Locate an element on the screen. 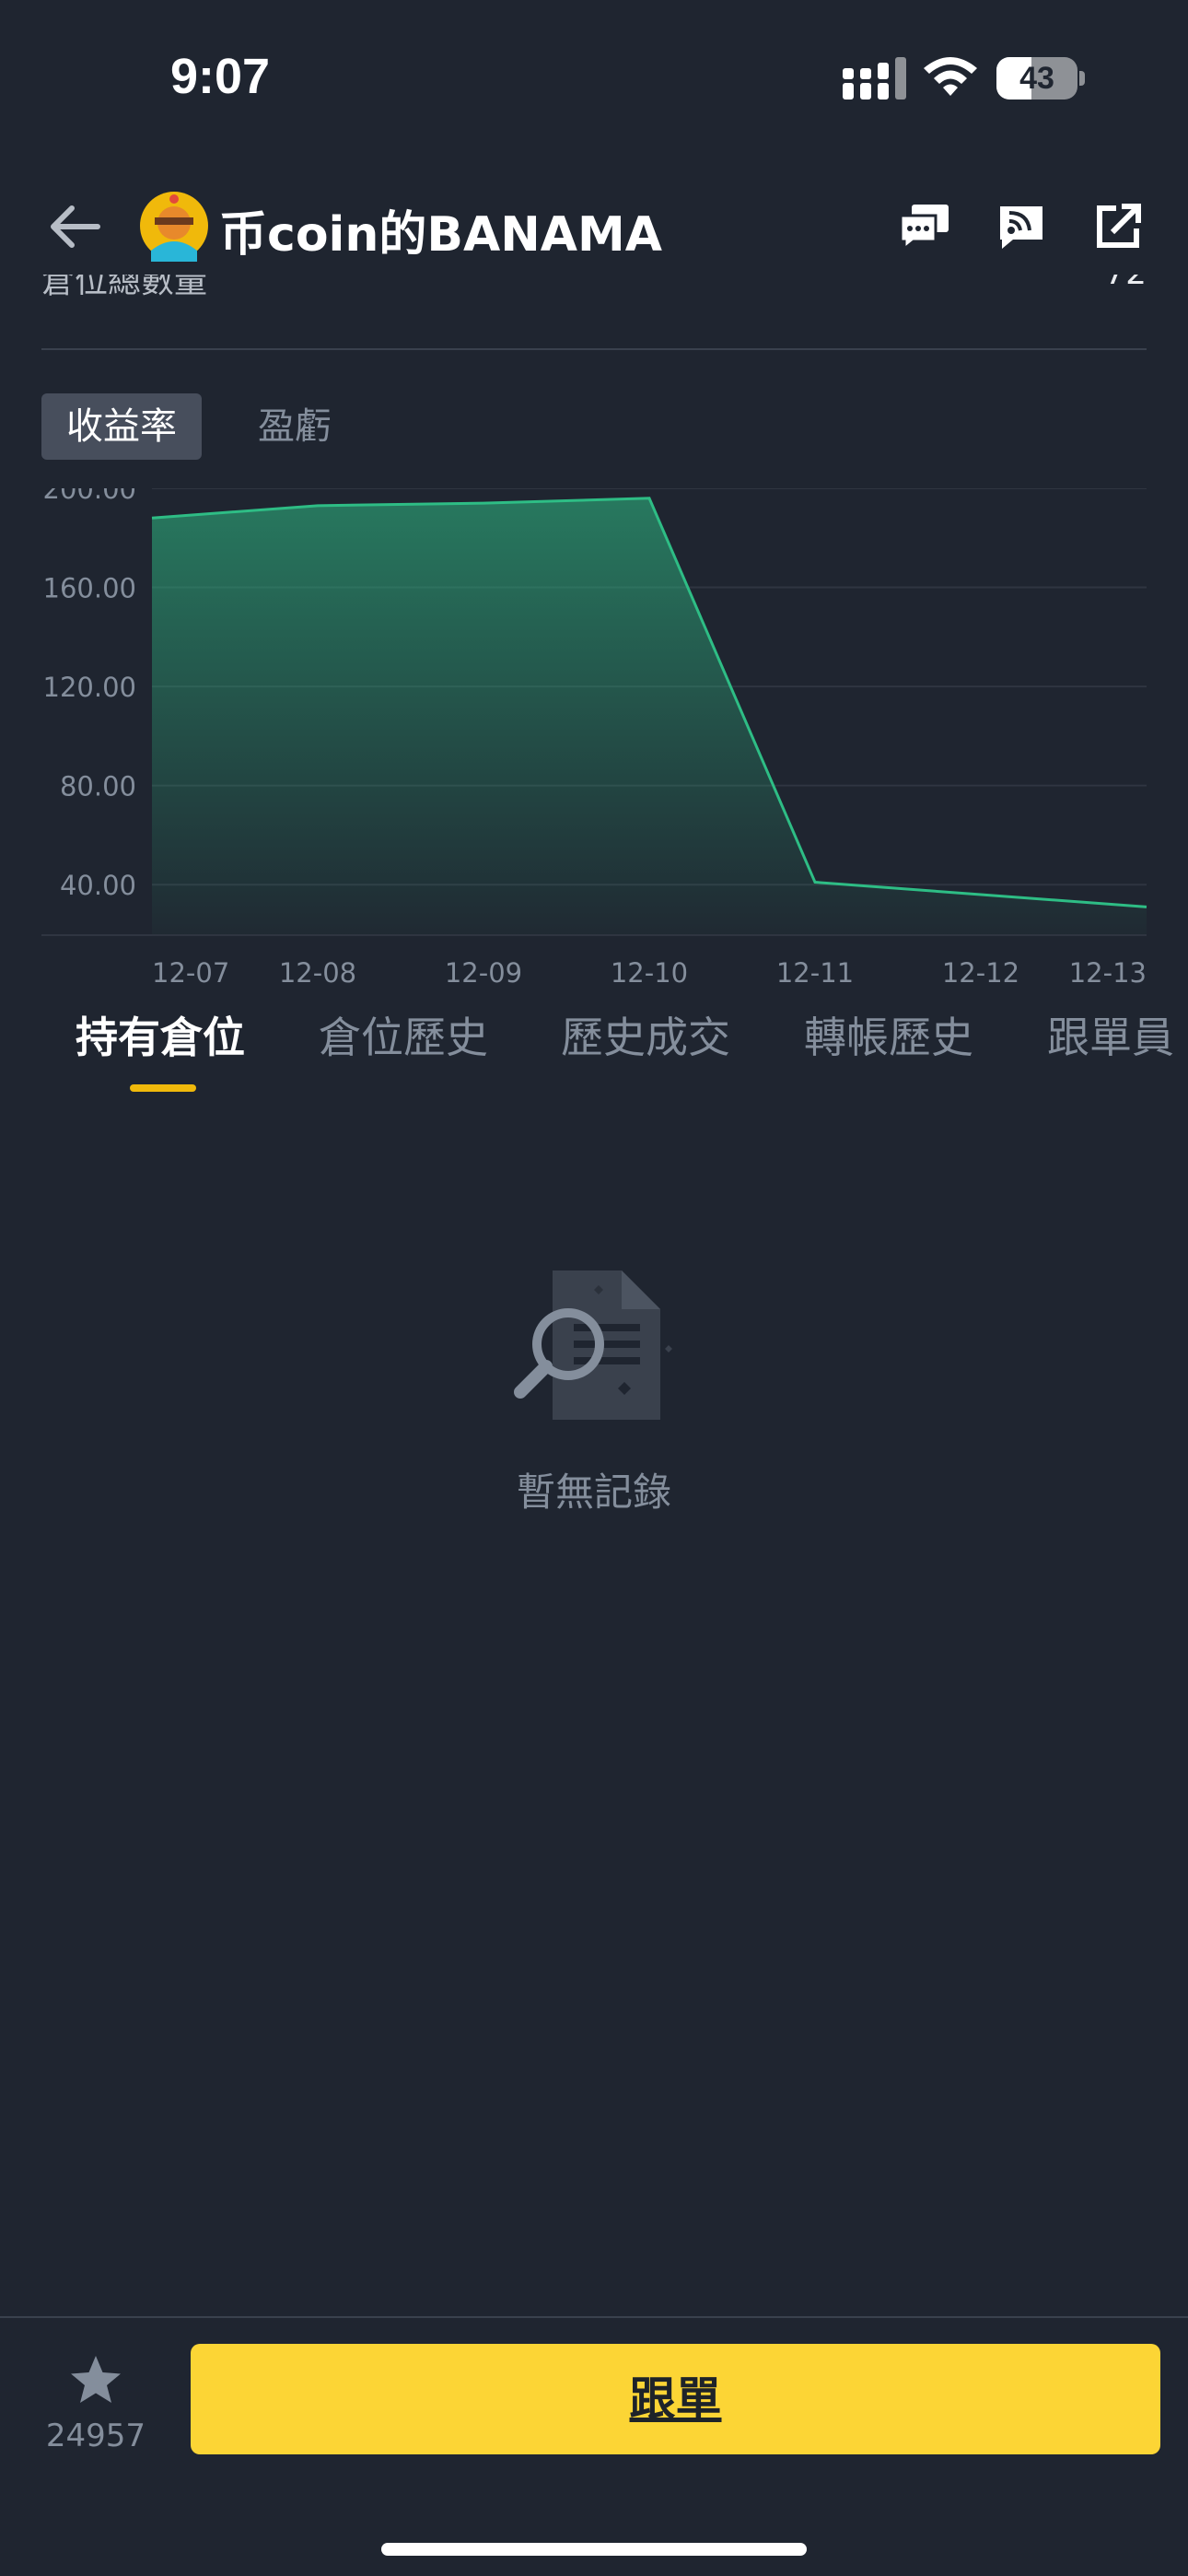  x-tick-label: 12-10 is located at coordinates (649, 971).